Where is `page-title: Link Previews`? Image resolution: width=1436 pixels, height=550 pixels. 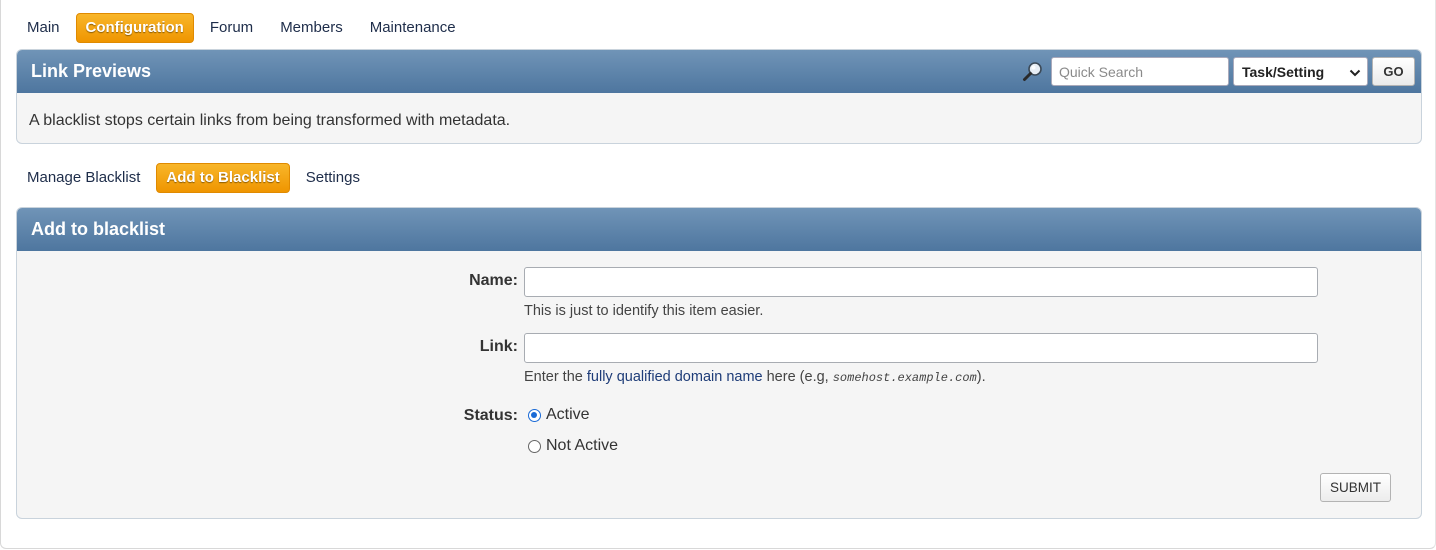
page-title: Link Previews is located at coordinates (91, 71).